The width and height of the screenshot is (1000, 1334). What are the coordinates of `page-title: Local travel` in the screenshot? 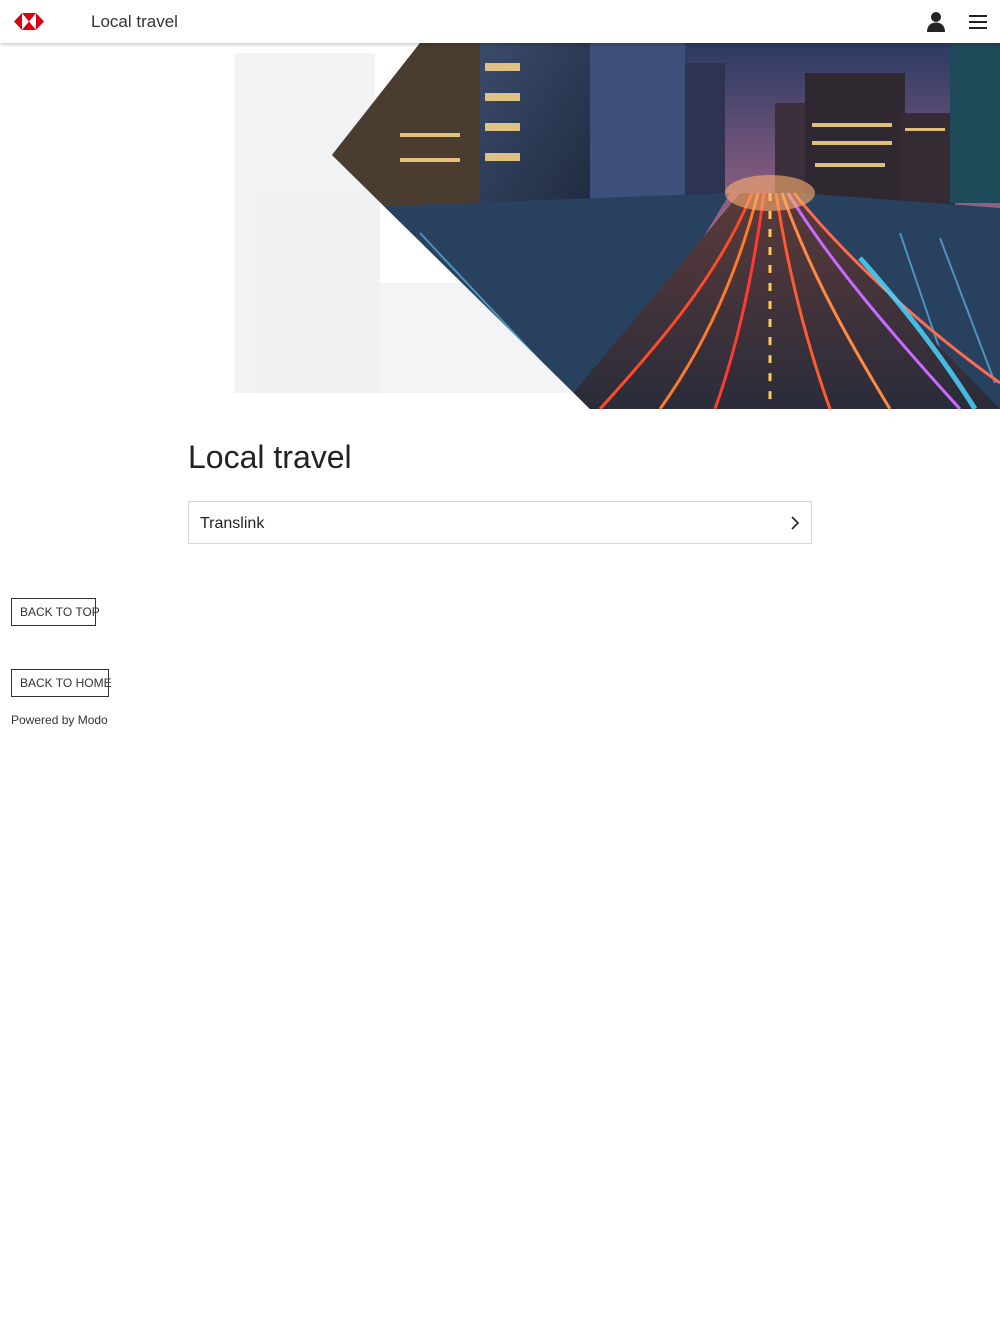 It's located at (270, 457).